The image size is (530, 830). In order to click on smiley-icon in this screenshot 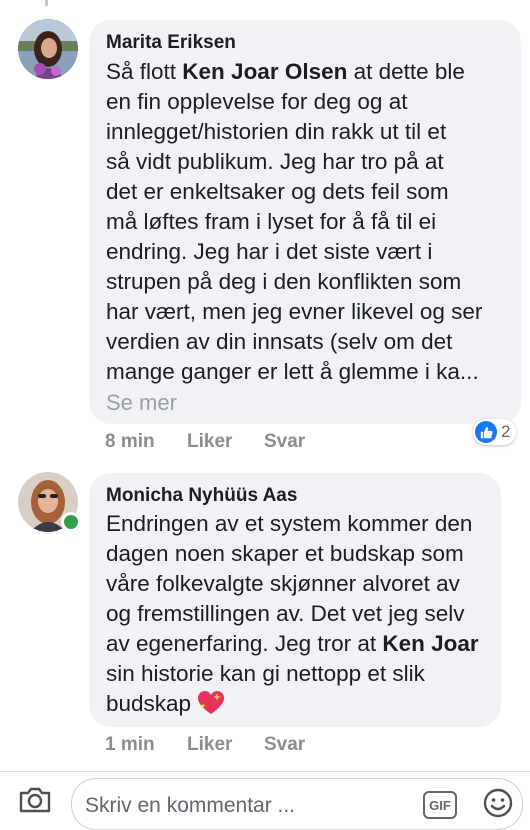, I will do `click(498, 805)`.